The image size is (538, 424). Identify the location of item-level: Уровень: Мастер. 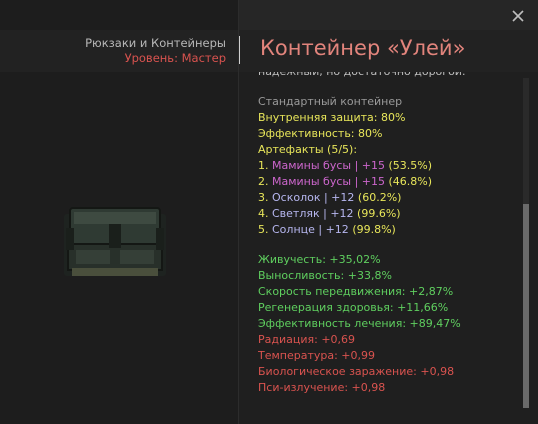
(175, 58).